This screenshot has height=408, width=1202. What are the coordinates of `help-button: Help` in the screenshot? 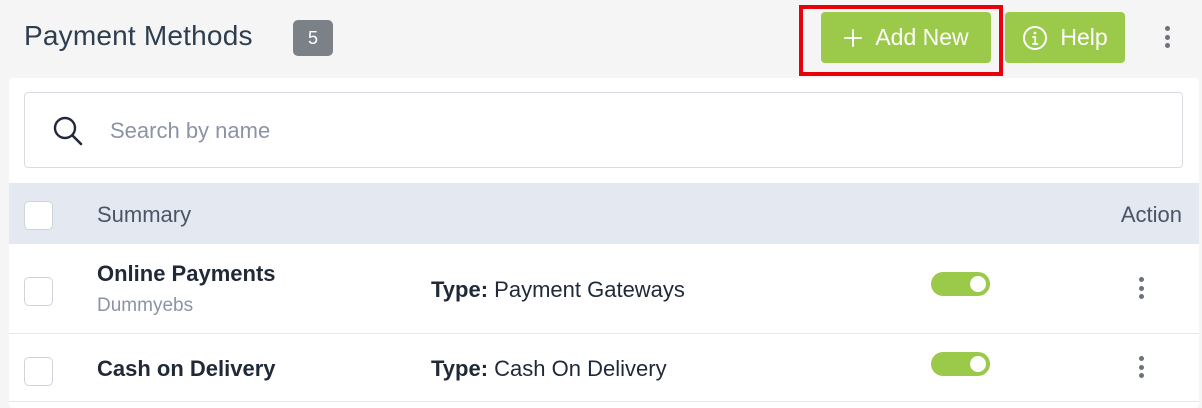 It's located at (1065, 37).